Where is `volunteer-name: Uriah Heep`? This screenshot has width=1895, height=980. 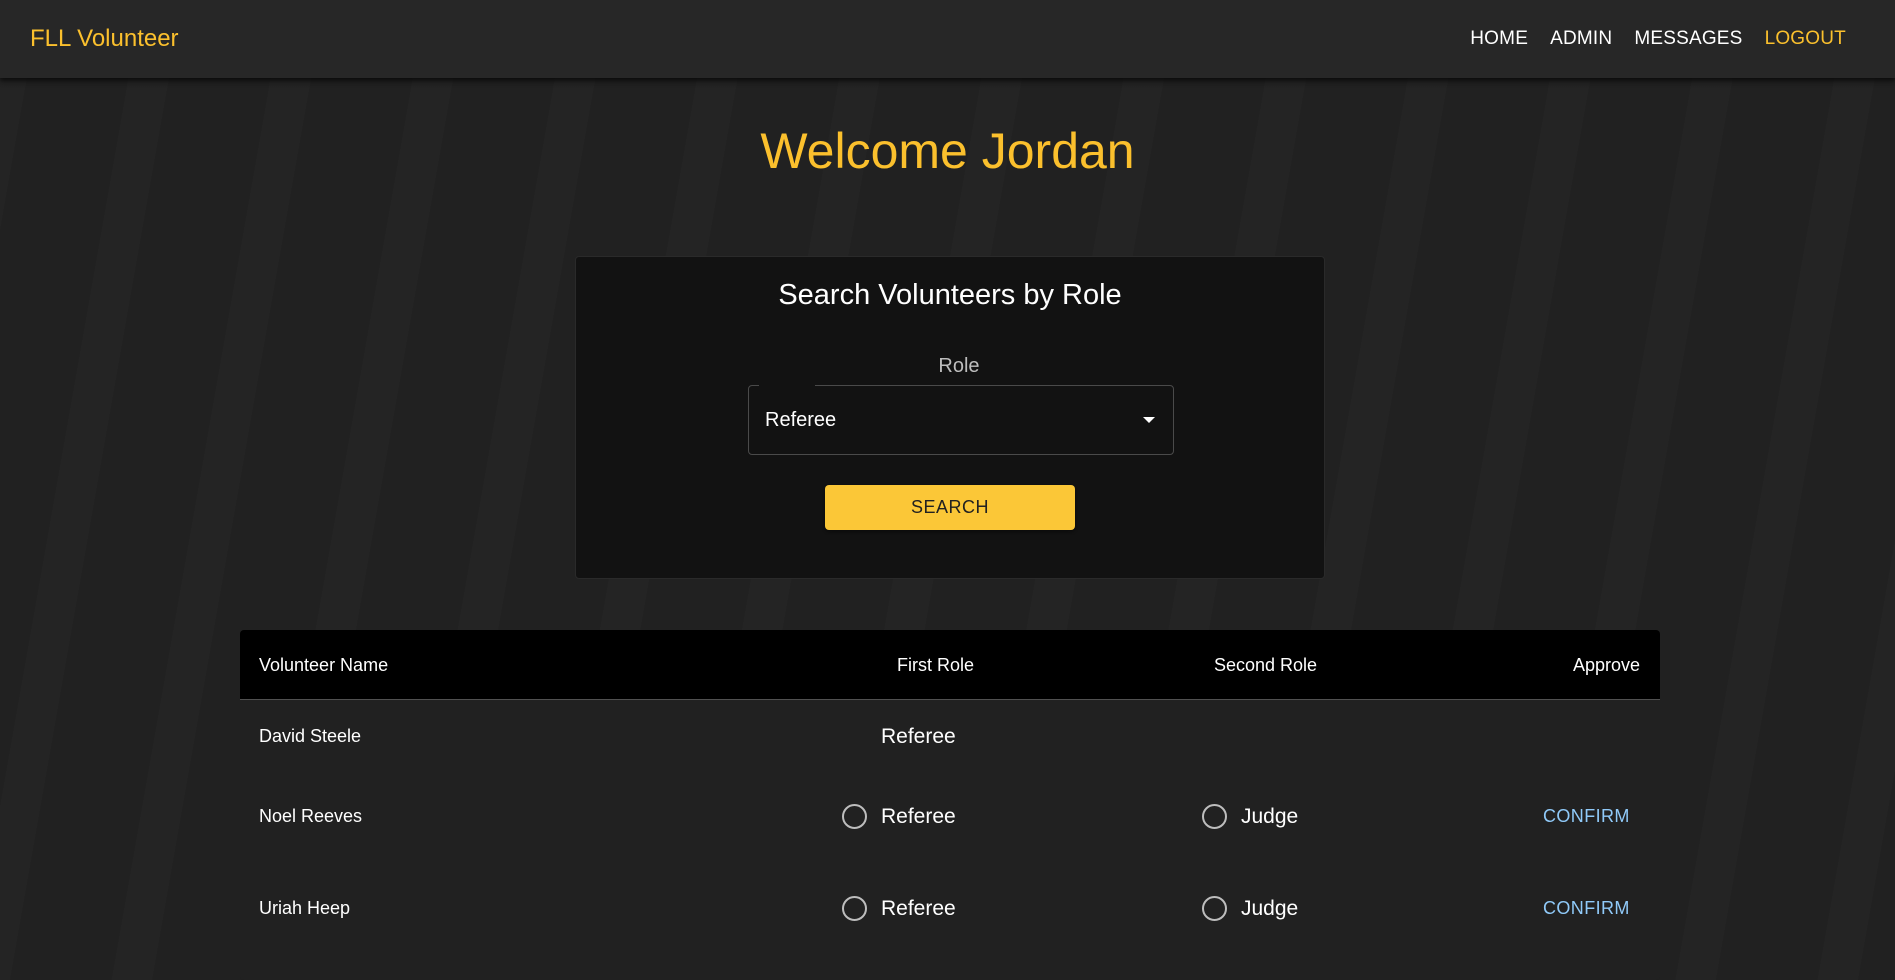 volunteer-name: Uriah Heep is located at coordinates (305, 908).